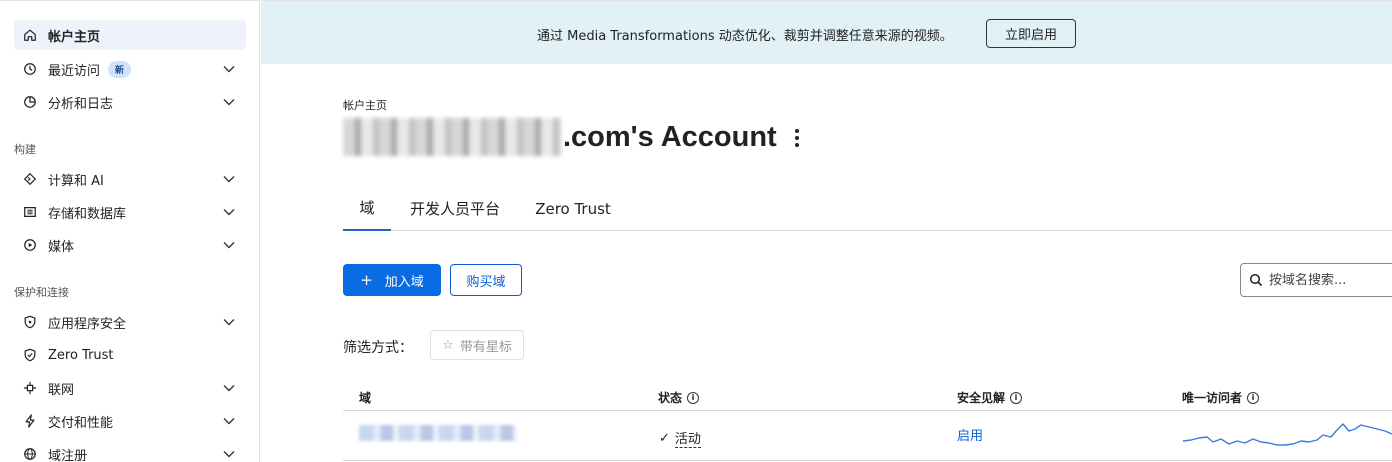 This screenshot has width=1392, height=462. I want to click on tab-bar: 域 开发人员平台 Zero Trust, so click(867, 208).